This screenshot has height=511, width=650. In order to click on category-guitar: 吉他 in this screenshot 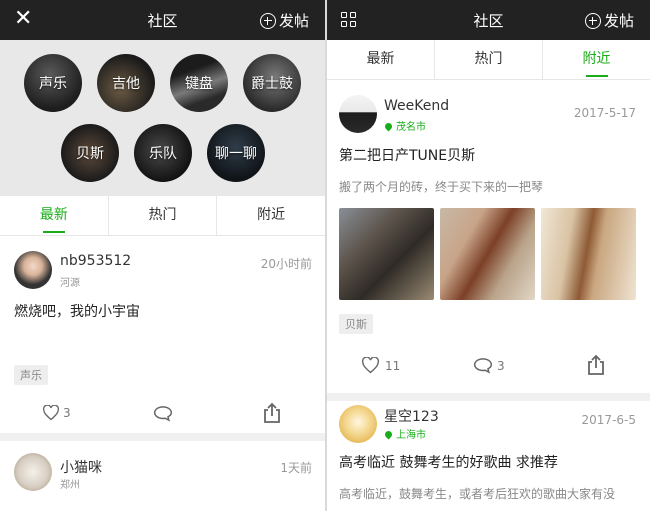, I will do `click(126, 83)`.